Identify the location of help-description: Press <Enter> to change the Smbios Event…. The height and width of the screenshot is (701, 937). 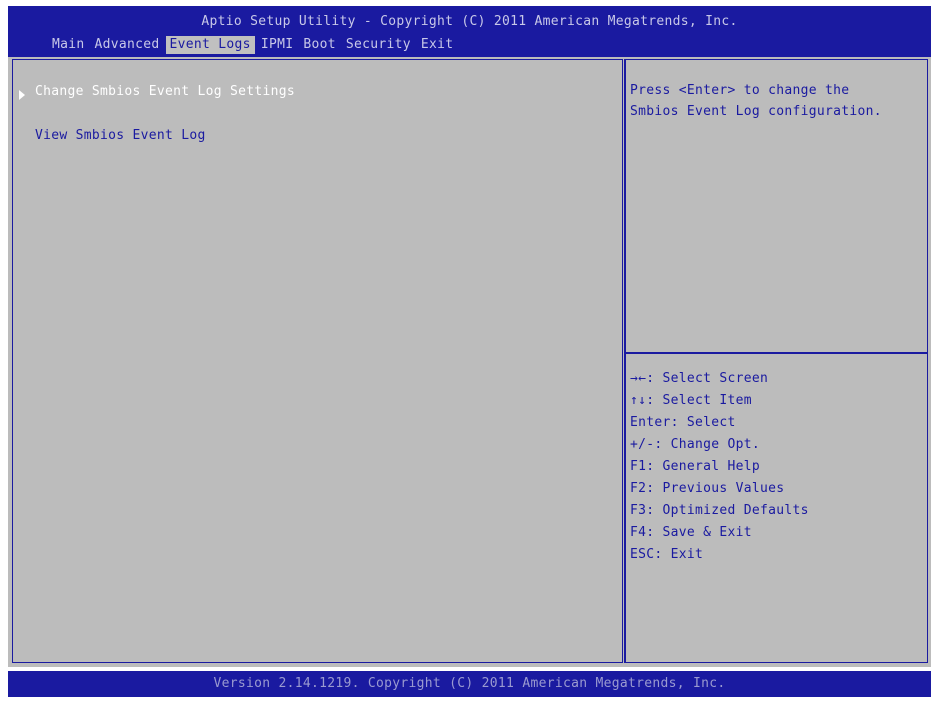
(756, 101).